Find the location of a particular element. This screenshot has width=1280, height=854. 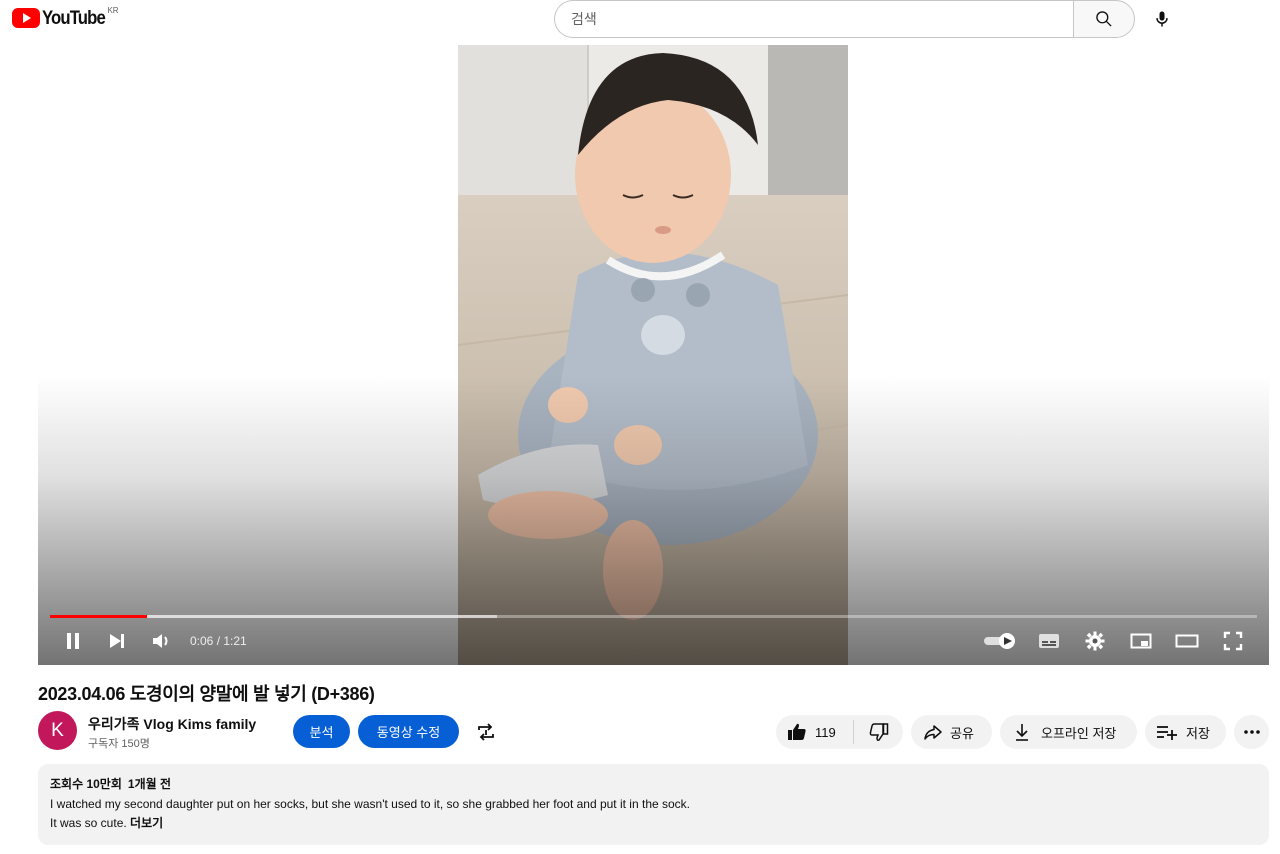

description-line-2-wrap: It was so cute. 더보기 is located at coordinates (653, 824).